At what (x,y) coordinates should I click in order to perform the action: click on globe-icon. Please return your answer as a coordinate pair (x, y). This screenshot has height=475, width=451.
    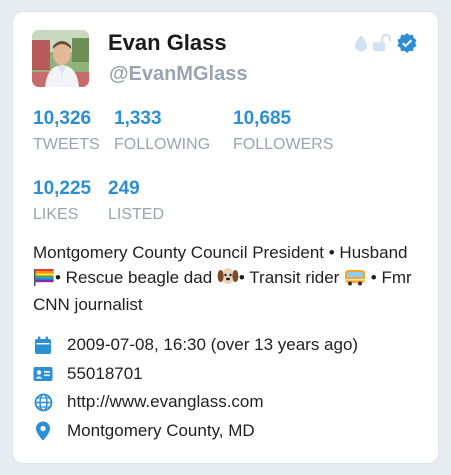
    Looking at the image, I should click on (43, 402).